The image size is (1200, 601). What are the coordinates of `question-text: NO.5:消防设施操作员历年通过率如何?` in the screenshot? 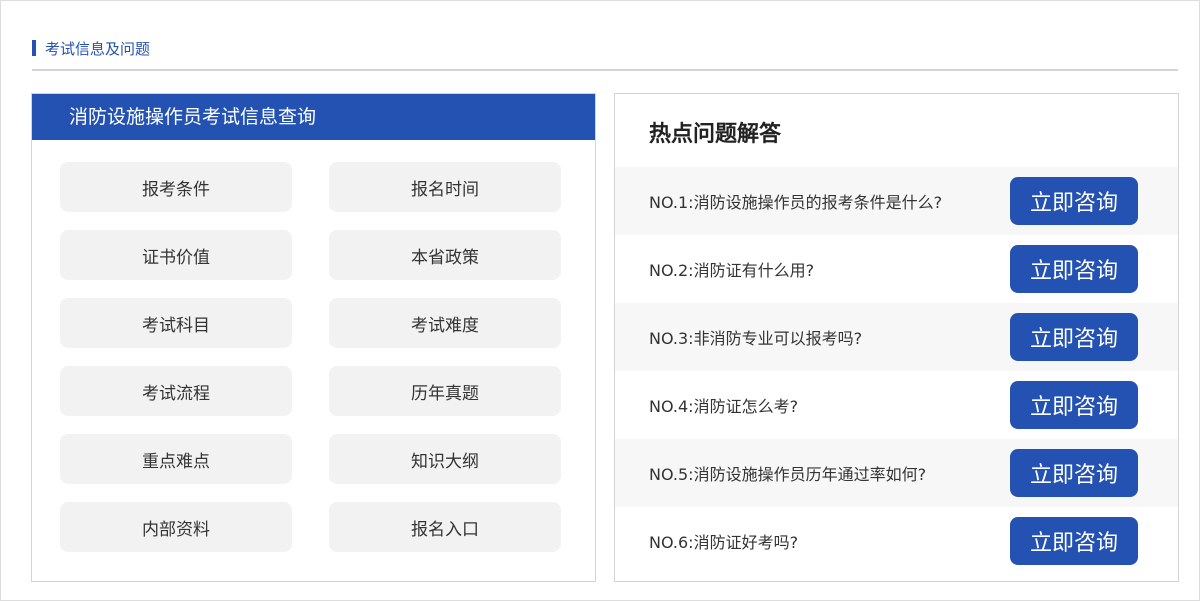 It's located at (787, 473).